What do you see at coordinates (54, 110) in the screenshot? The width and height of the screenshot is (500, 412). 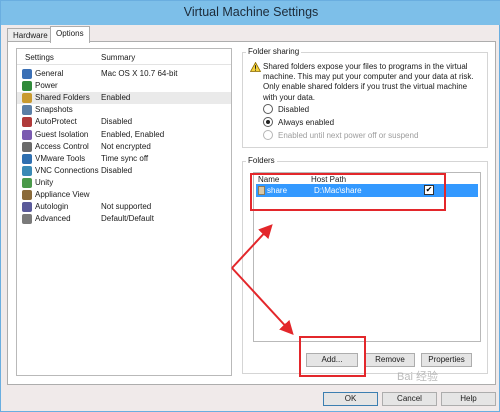 I see `settings-item-label: Snapshots` at bounding box center [54, 110].